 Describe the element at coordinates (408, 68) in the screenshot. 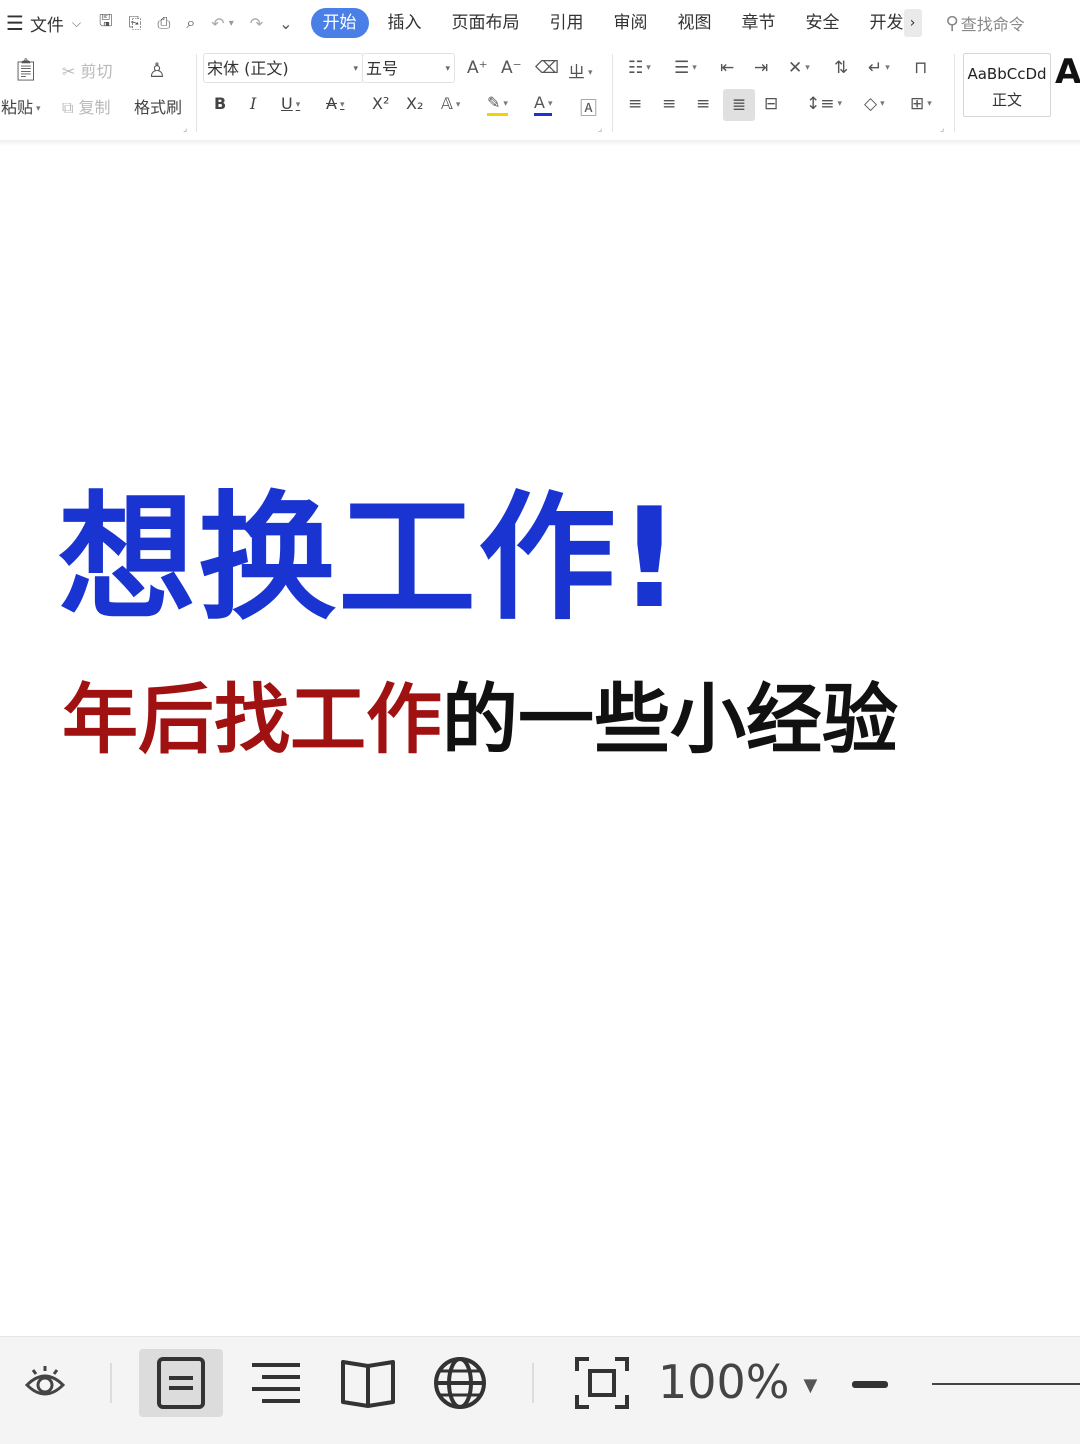

I see `font-size-select: 五号 ▾` at that location.